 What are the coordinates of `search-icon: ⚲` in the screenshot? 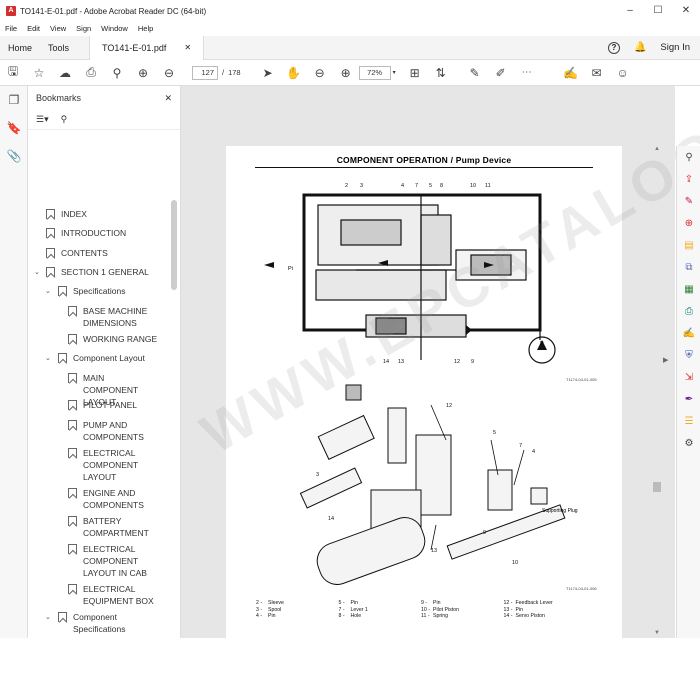 It's located at (688, 157).